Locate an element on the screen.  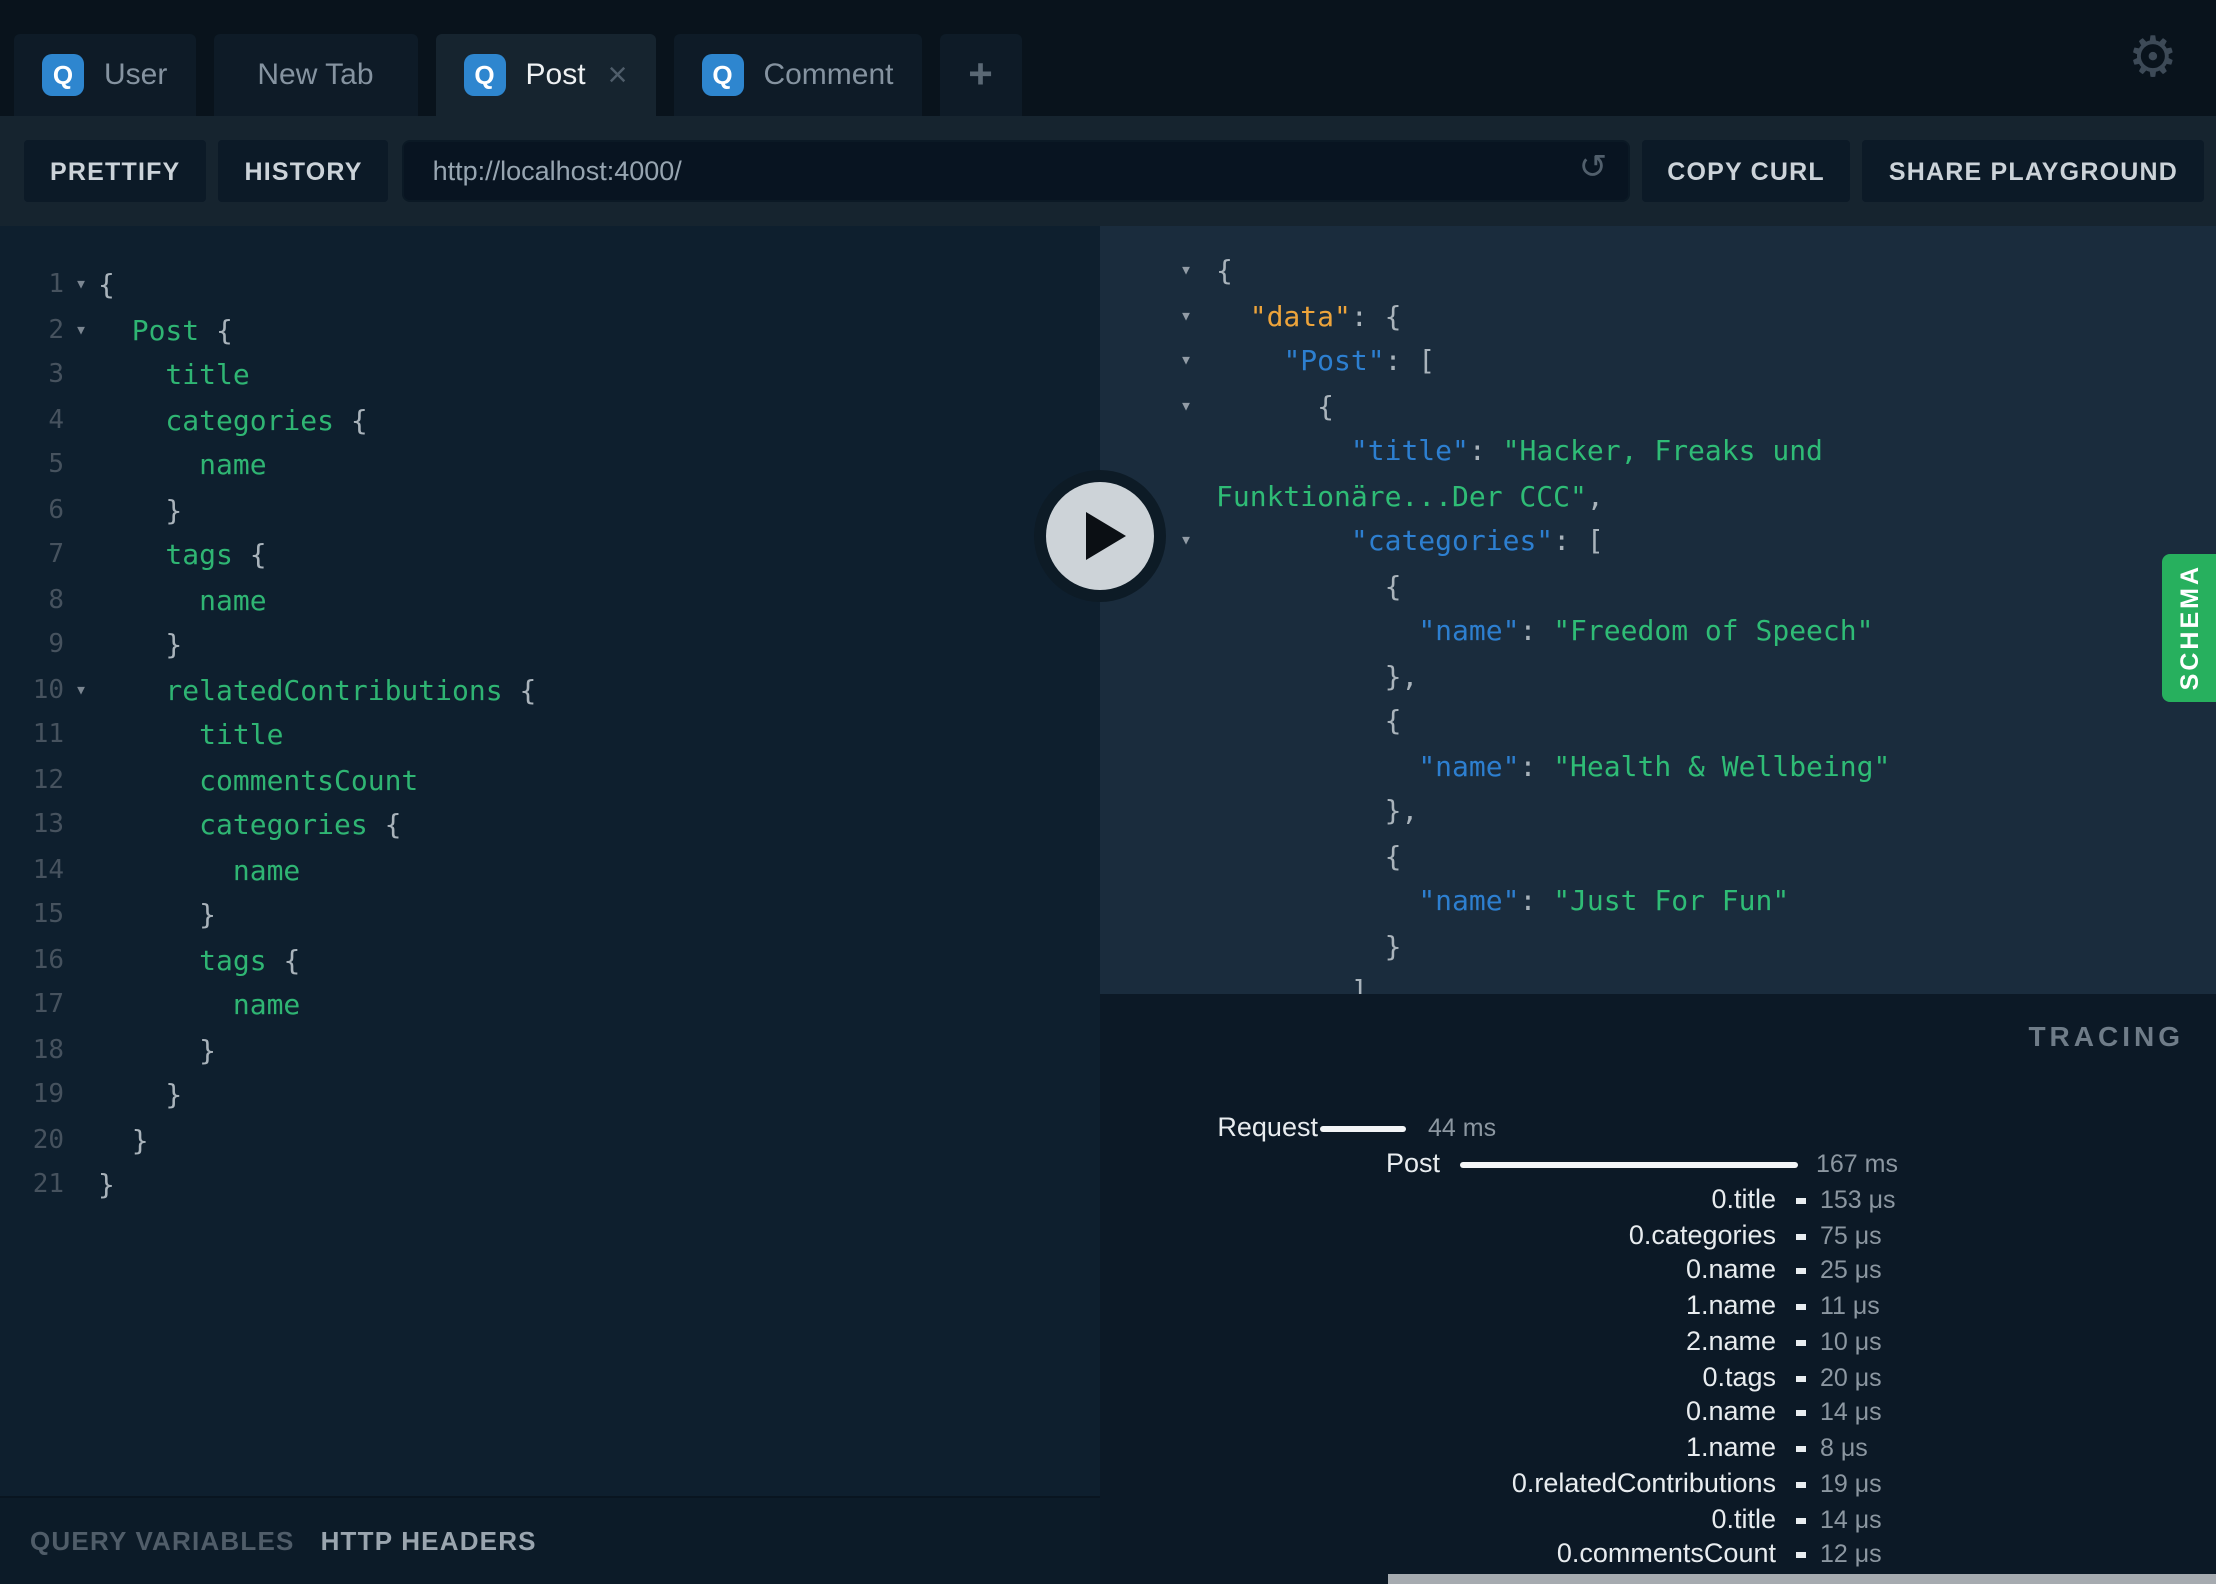
tab-user: Q User is located at coordinates (105, 75).